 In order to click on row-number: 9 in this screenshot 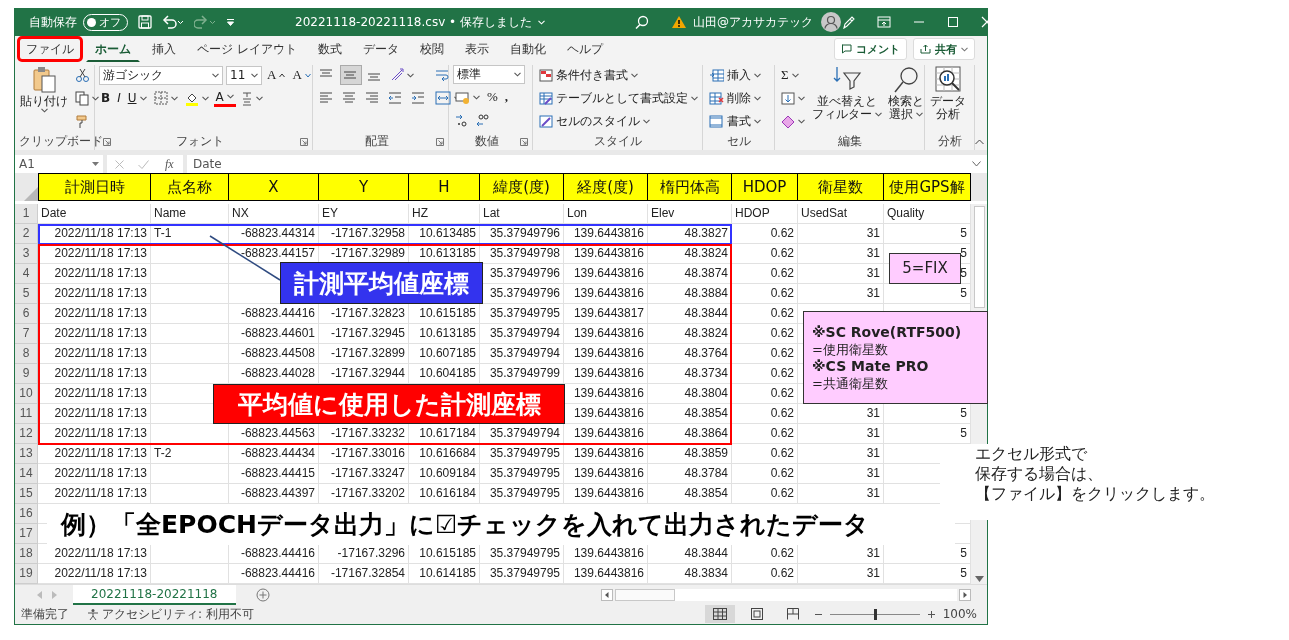, I will do `click(26, 374)`.